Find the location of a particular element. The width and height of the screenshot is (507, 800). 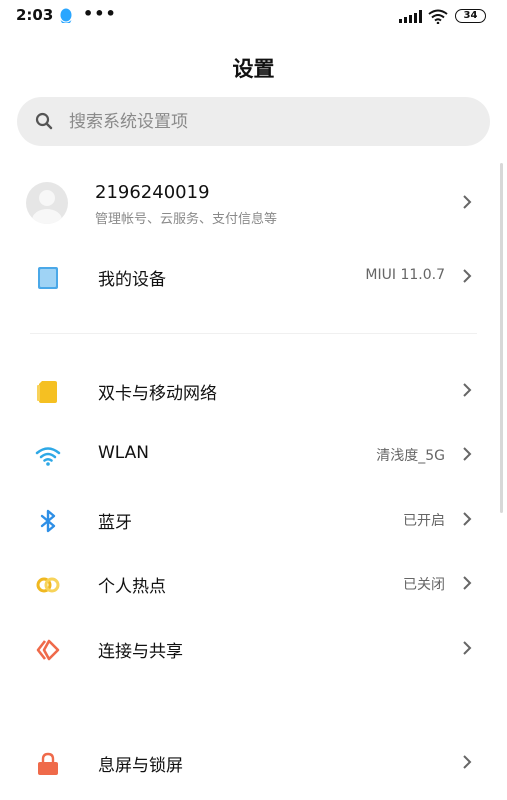

row-hotspot: 个人热点 已关闭 is located at coordinates (253, 584).